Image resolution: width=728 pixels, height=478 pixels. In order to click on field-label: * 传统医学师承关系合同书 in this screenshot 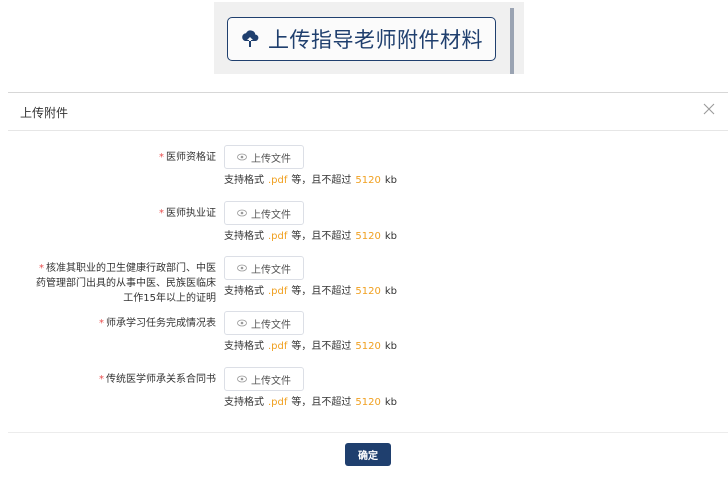, I will do `click(157, 379)`.